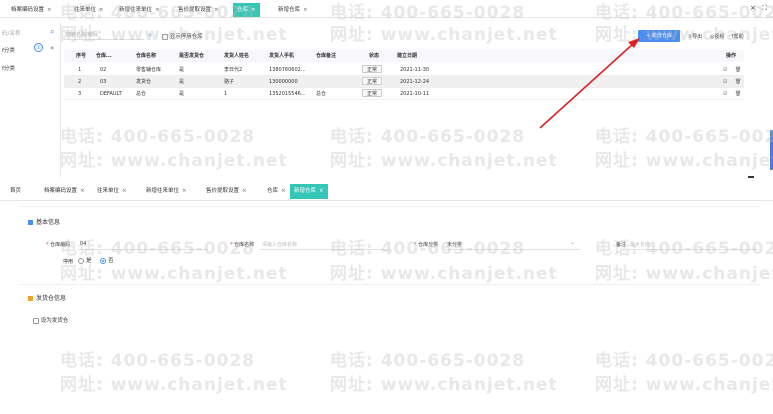 This screenshot has width=773, height=414. What do you see at coordinates (428, 245) in the screenshot?
I see `category-label-text: 仓库分类` at bounding box center [428, 245].